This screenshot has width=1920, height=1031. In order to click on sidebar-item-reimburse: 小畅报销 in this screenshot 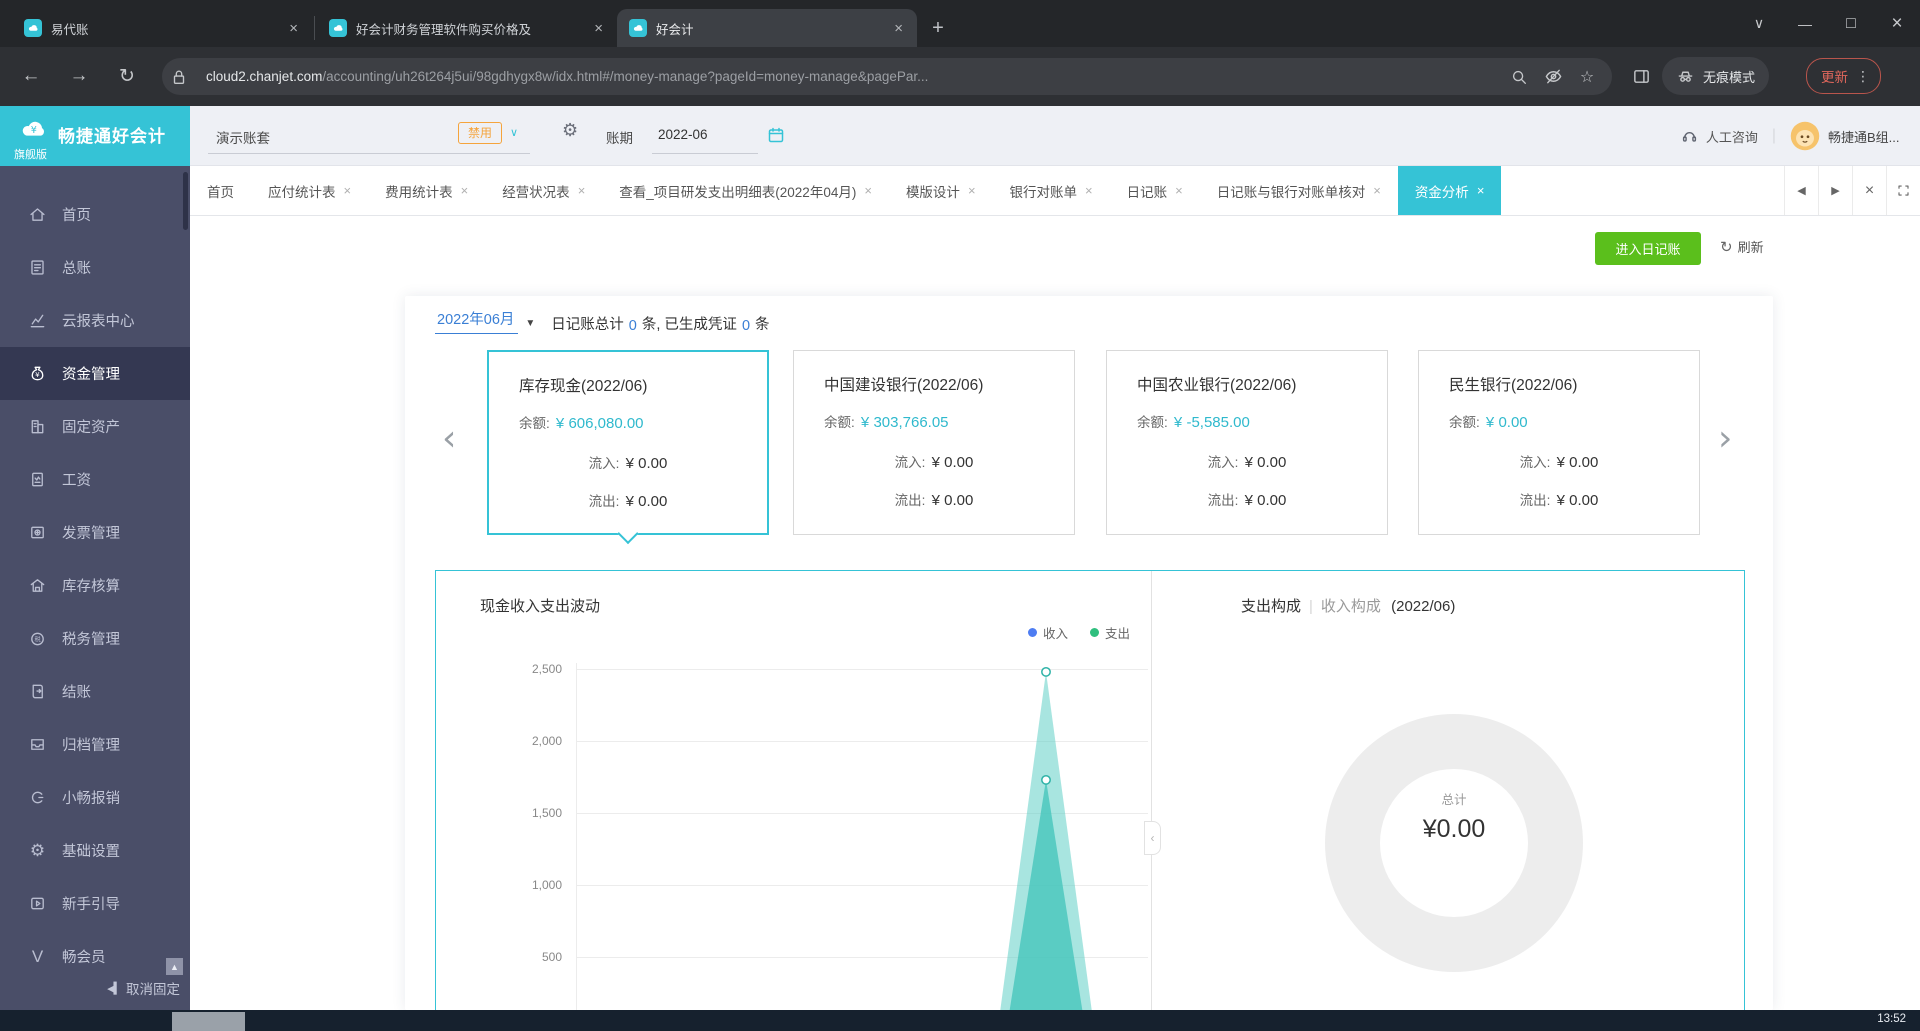, I will do `click(95, 797)`.